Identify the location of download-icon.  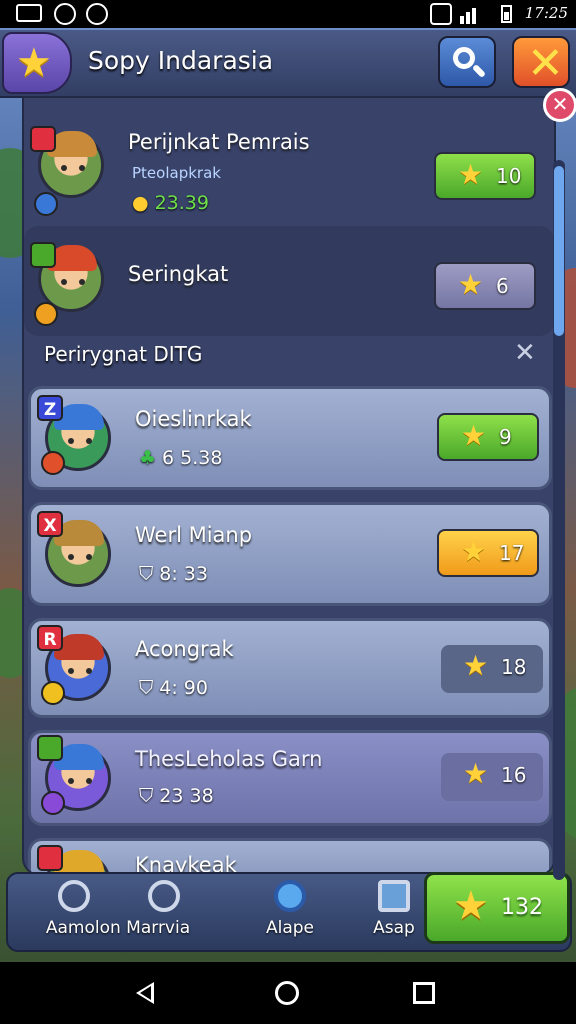
(97, 14).